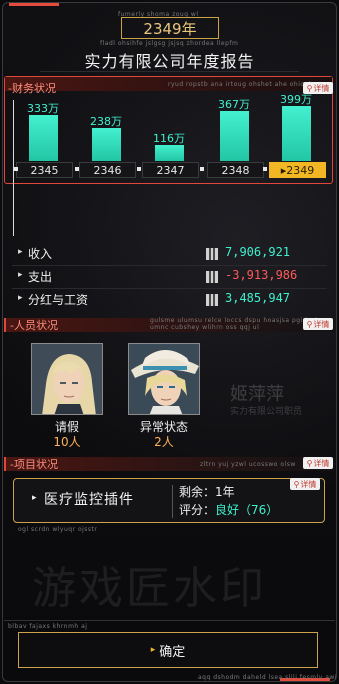  What do you see at coordinates (258, 252) in the screenshot?
I see `stat-value: 7,906,921` at bounding box center [258, 252].